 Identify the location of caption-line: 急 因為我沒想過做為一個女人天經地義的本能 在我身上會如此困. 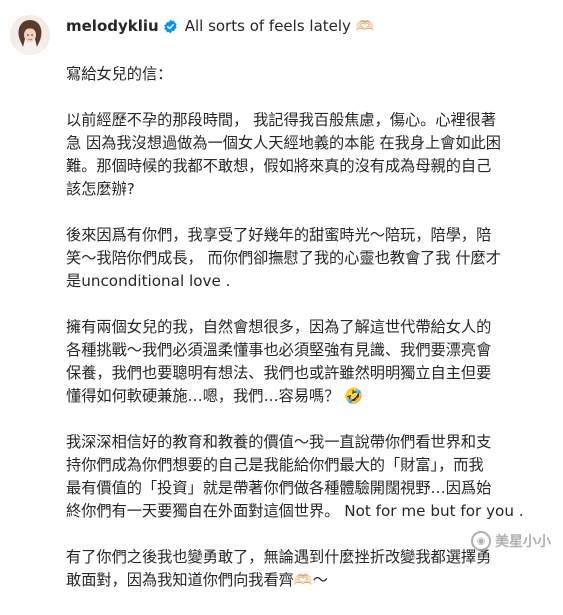
(283, 143).